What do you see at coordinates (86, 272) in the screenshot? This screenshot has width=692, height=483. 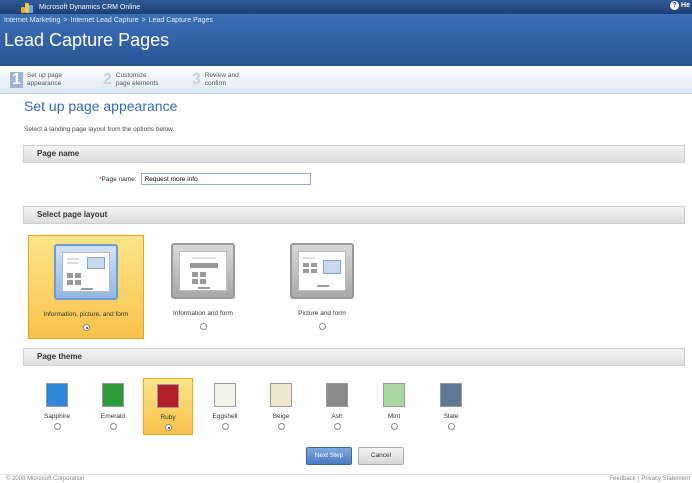 I see `layout-info-picture-form-icon` at bounding box center [86, 272].